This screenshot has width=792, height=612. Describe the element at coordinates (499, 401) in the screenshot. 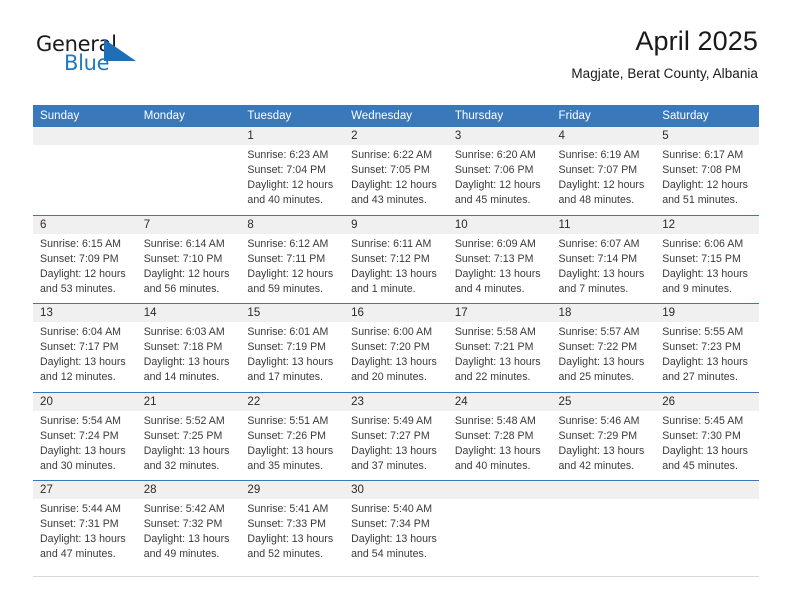

I see `day-number: 24` at that location.